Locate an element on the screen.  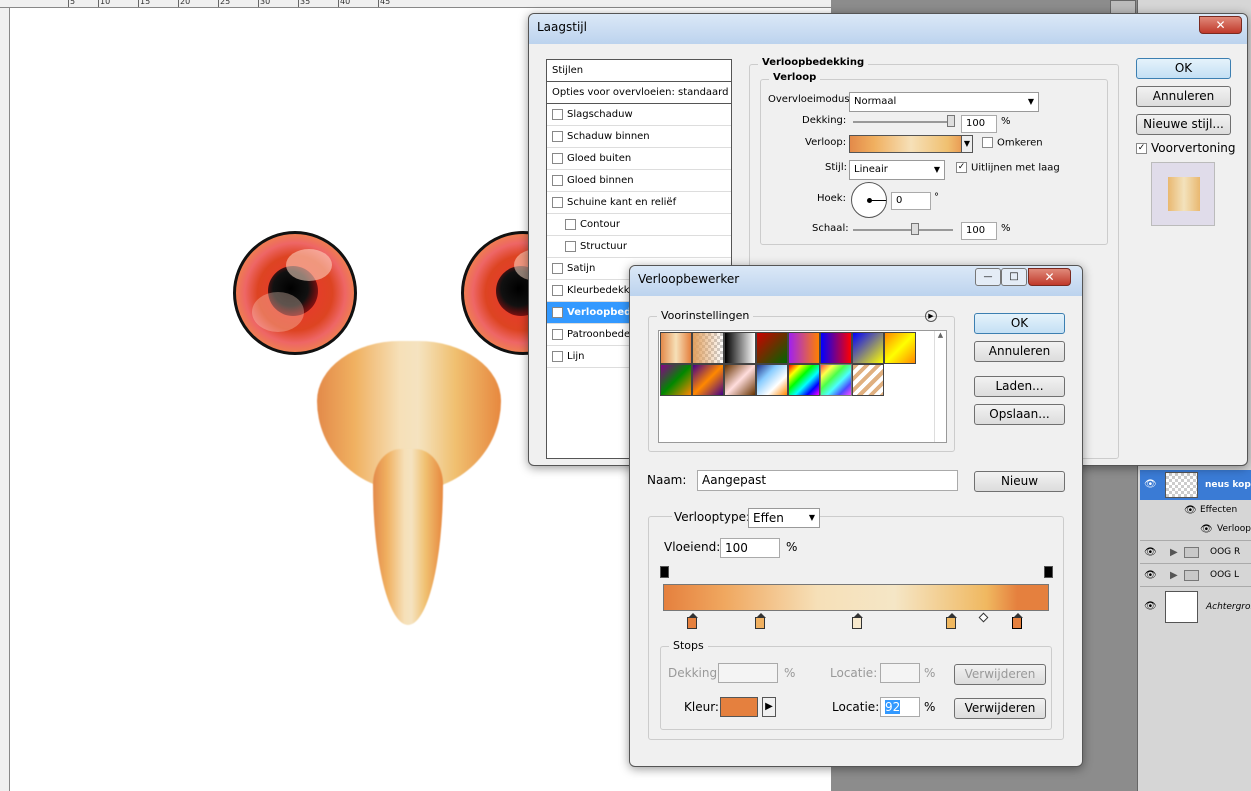
stop-color-swatch is located at coordinates (739, 707).